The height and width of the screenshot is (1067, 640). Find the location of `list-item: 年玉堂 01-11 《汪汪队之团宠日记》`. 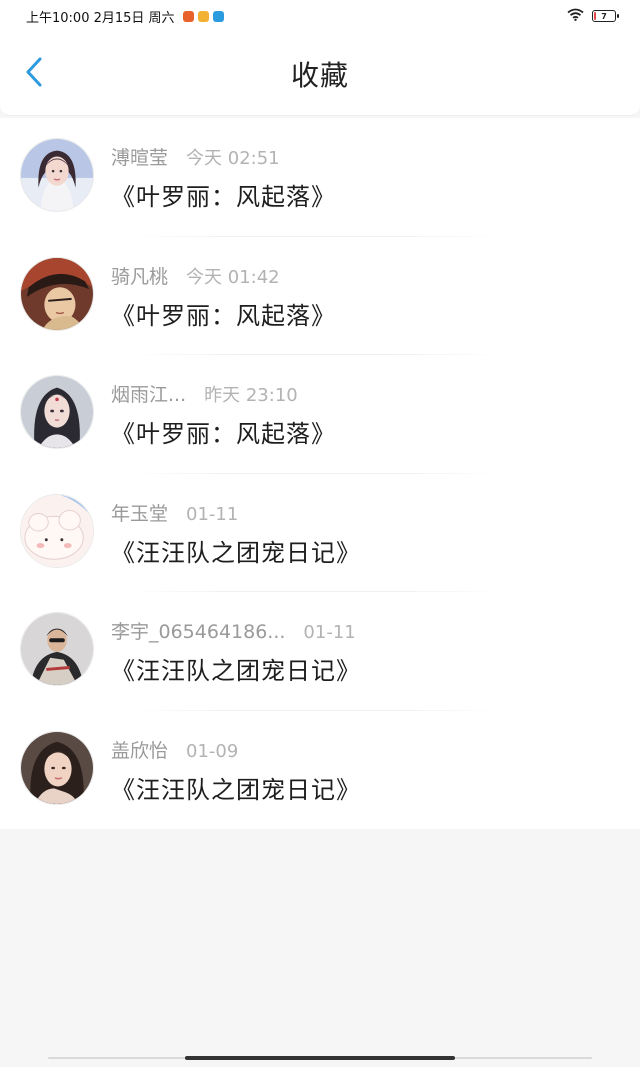

list-item: 年玉堂 01-11 《汪汪队之团宠日记》 is located at coordinates (320, 533).